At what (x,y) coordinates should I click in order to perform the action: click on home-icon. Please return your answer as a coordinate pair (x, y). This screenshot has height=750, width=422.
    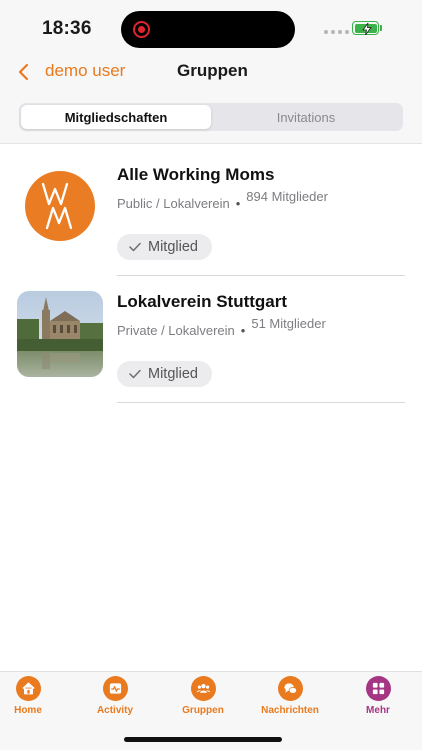
    Looking at the image, I should click on (28, 688).